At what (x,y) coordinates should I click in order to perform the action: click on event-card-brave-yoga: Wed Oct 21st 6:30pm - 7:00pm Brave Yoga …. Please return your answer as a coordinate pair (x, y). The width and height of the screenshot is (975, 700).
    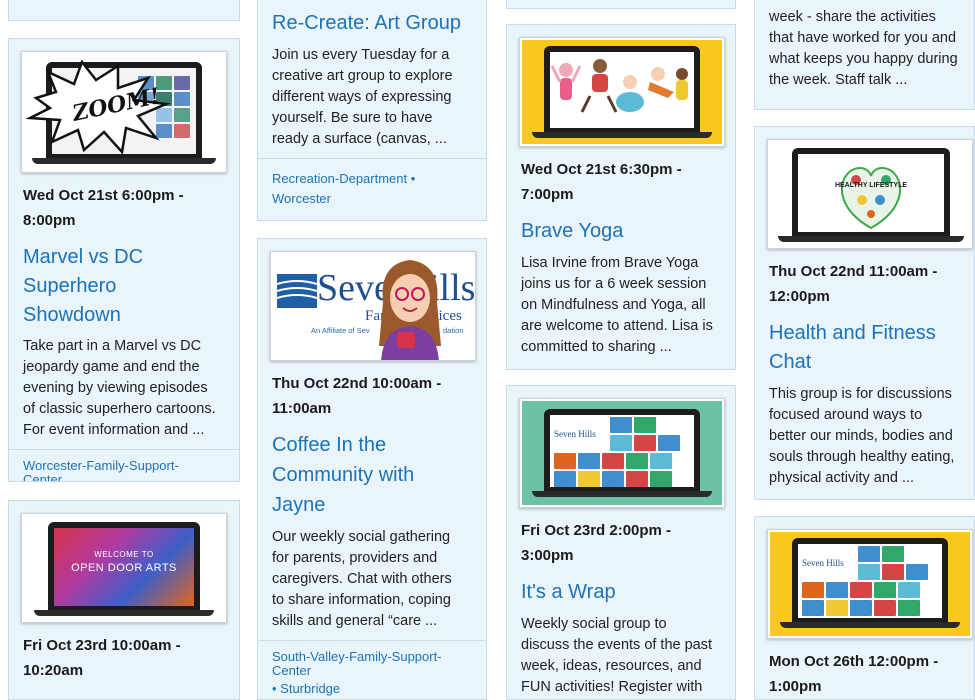
    Looking at the image, I should click on (621, 197).